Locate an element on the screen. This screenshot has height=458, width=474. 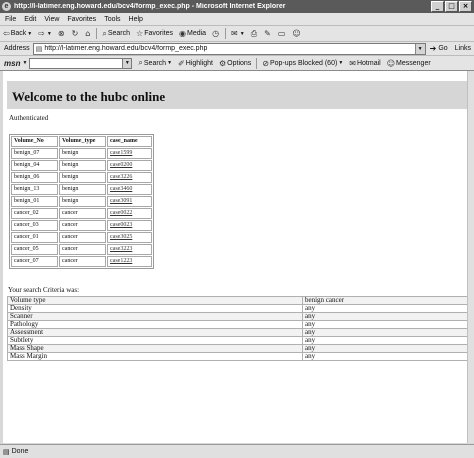
case-link: case0022 is located at coordinates (121, 213).